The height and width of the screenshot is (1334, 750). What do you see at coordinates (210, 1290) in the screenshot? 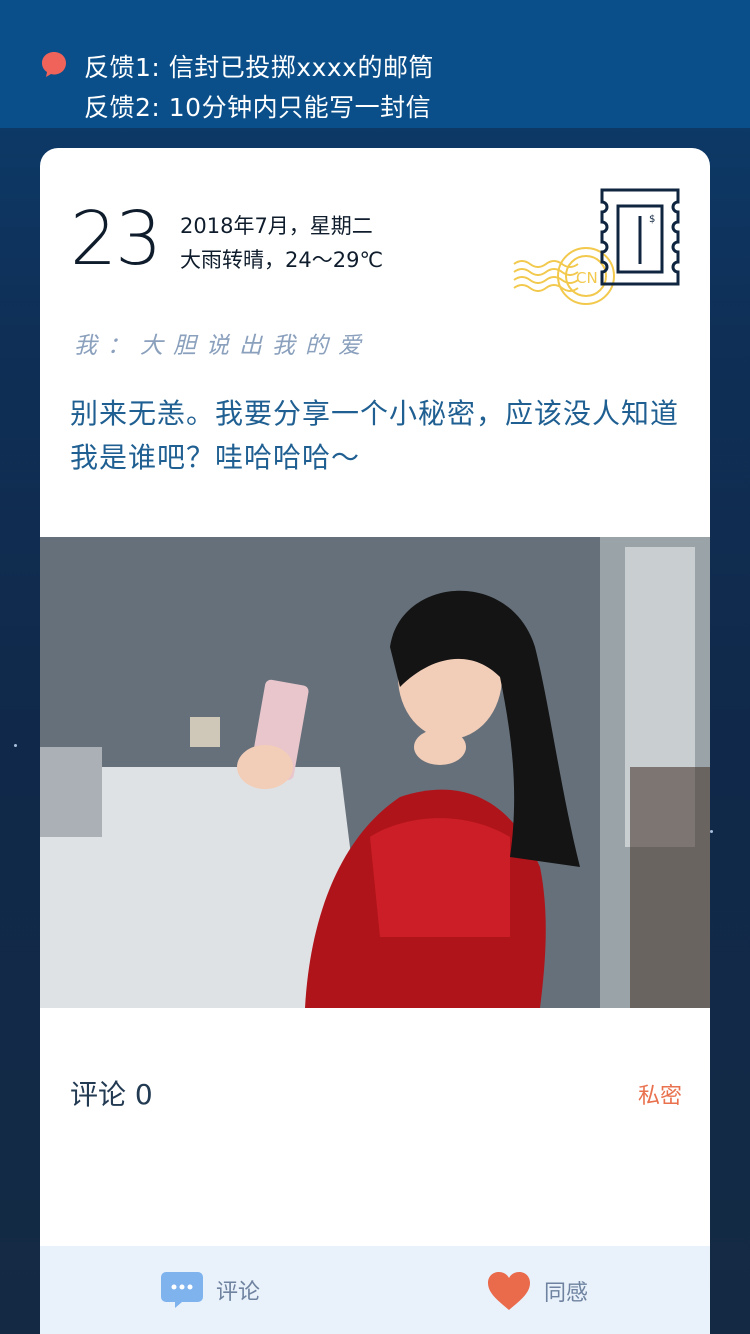
I see `comment-button: 评论` at bounding box center [210, 1290].